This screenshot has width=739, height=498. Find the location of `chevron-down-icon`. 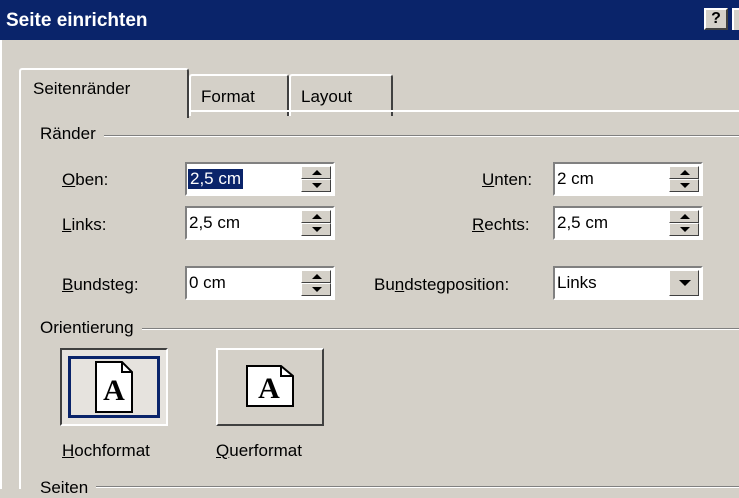

chevron-down-icon is located at coordinates (685, 283).